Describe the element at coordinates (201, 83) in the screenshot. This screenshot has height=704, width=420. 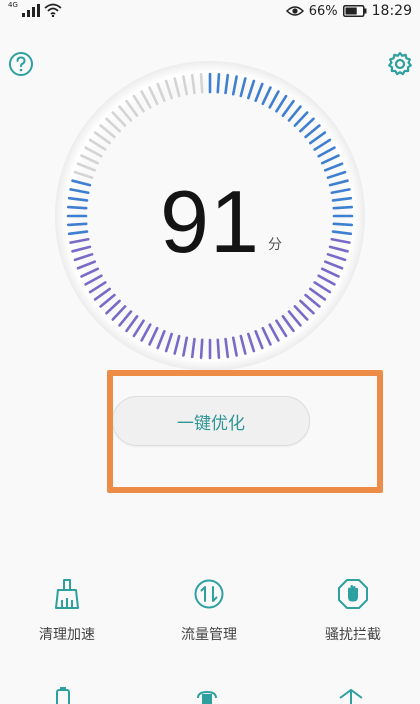
I see `gauge-tick-inactive` at that location.